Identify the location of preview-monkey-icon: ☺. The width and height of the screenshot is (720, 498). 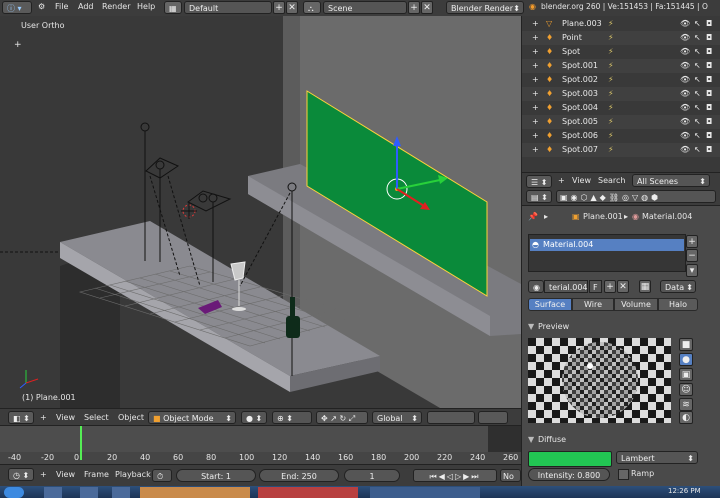
(686, 389).